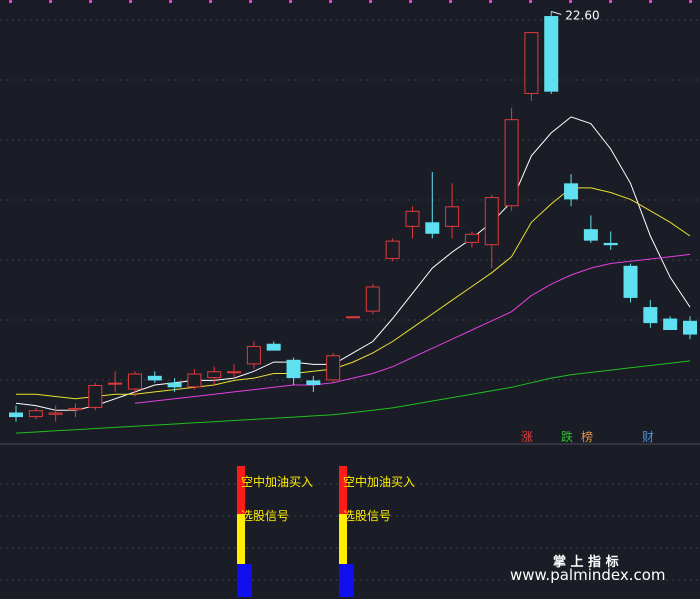 The height and width of the screenshot is (599, 700). I want to click on top-markers, so click(350, 1).